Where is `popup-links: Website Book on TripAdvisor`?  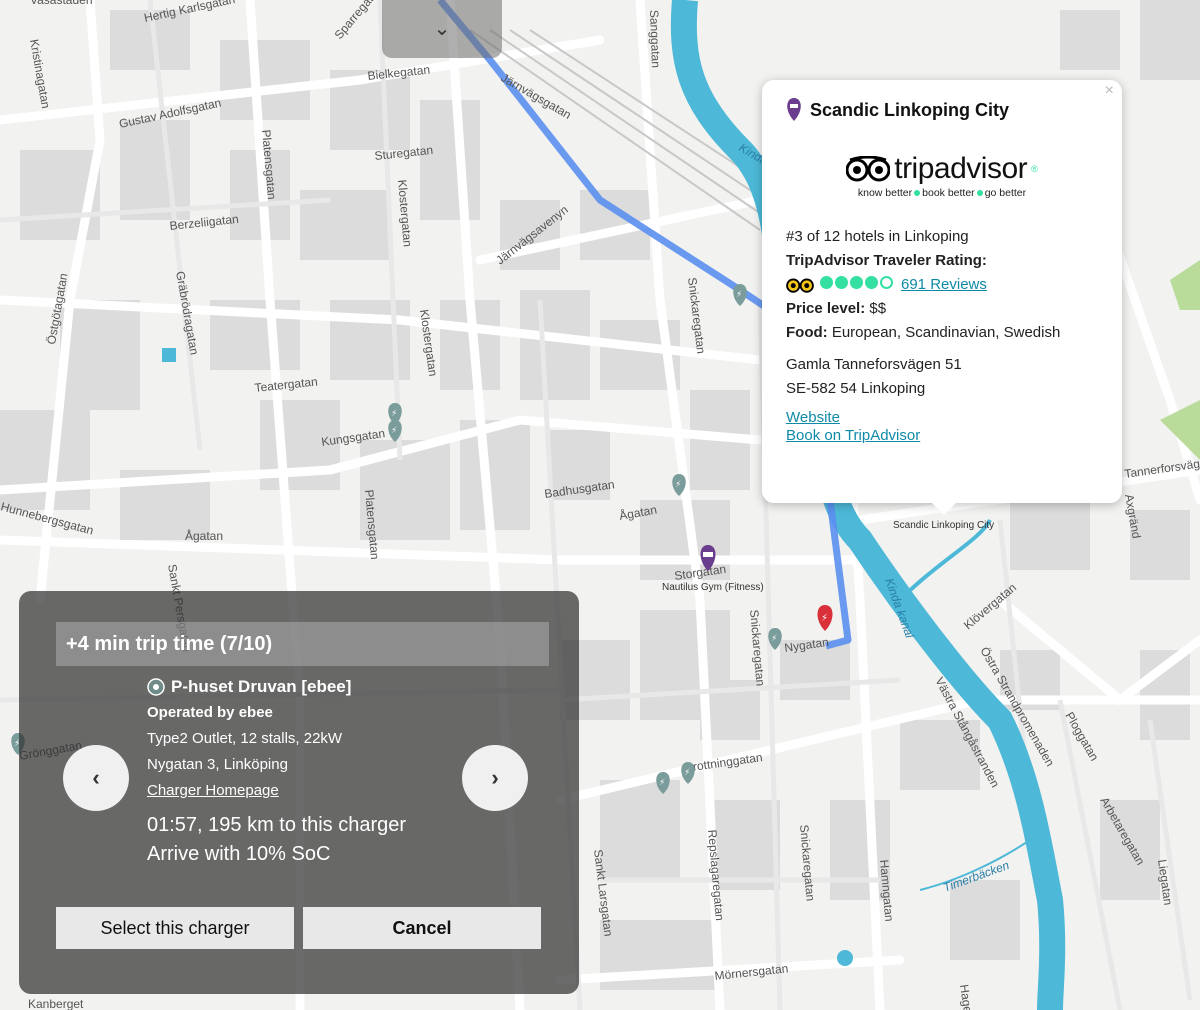 popup-links: Website Book on TripAdvisor is located at coordinates (942, 427).